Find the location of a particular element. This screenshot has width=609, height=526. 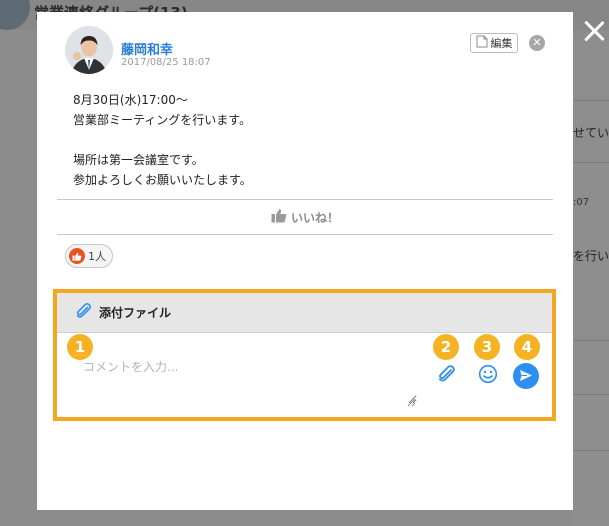

post-author: 藤岡和幸 is located at coordinates (147, 48).